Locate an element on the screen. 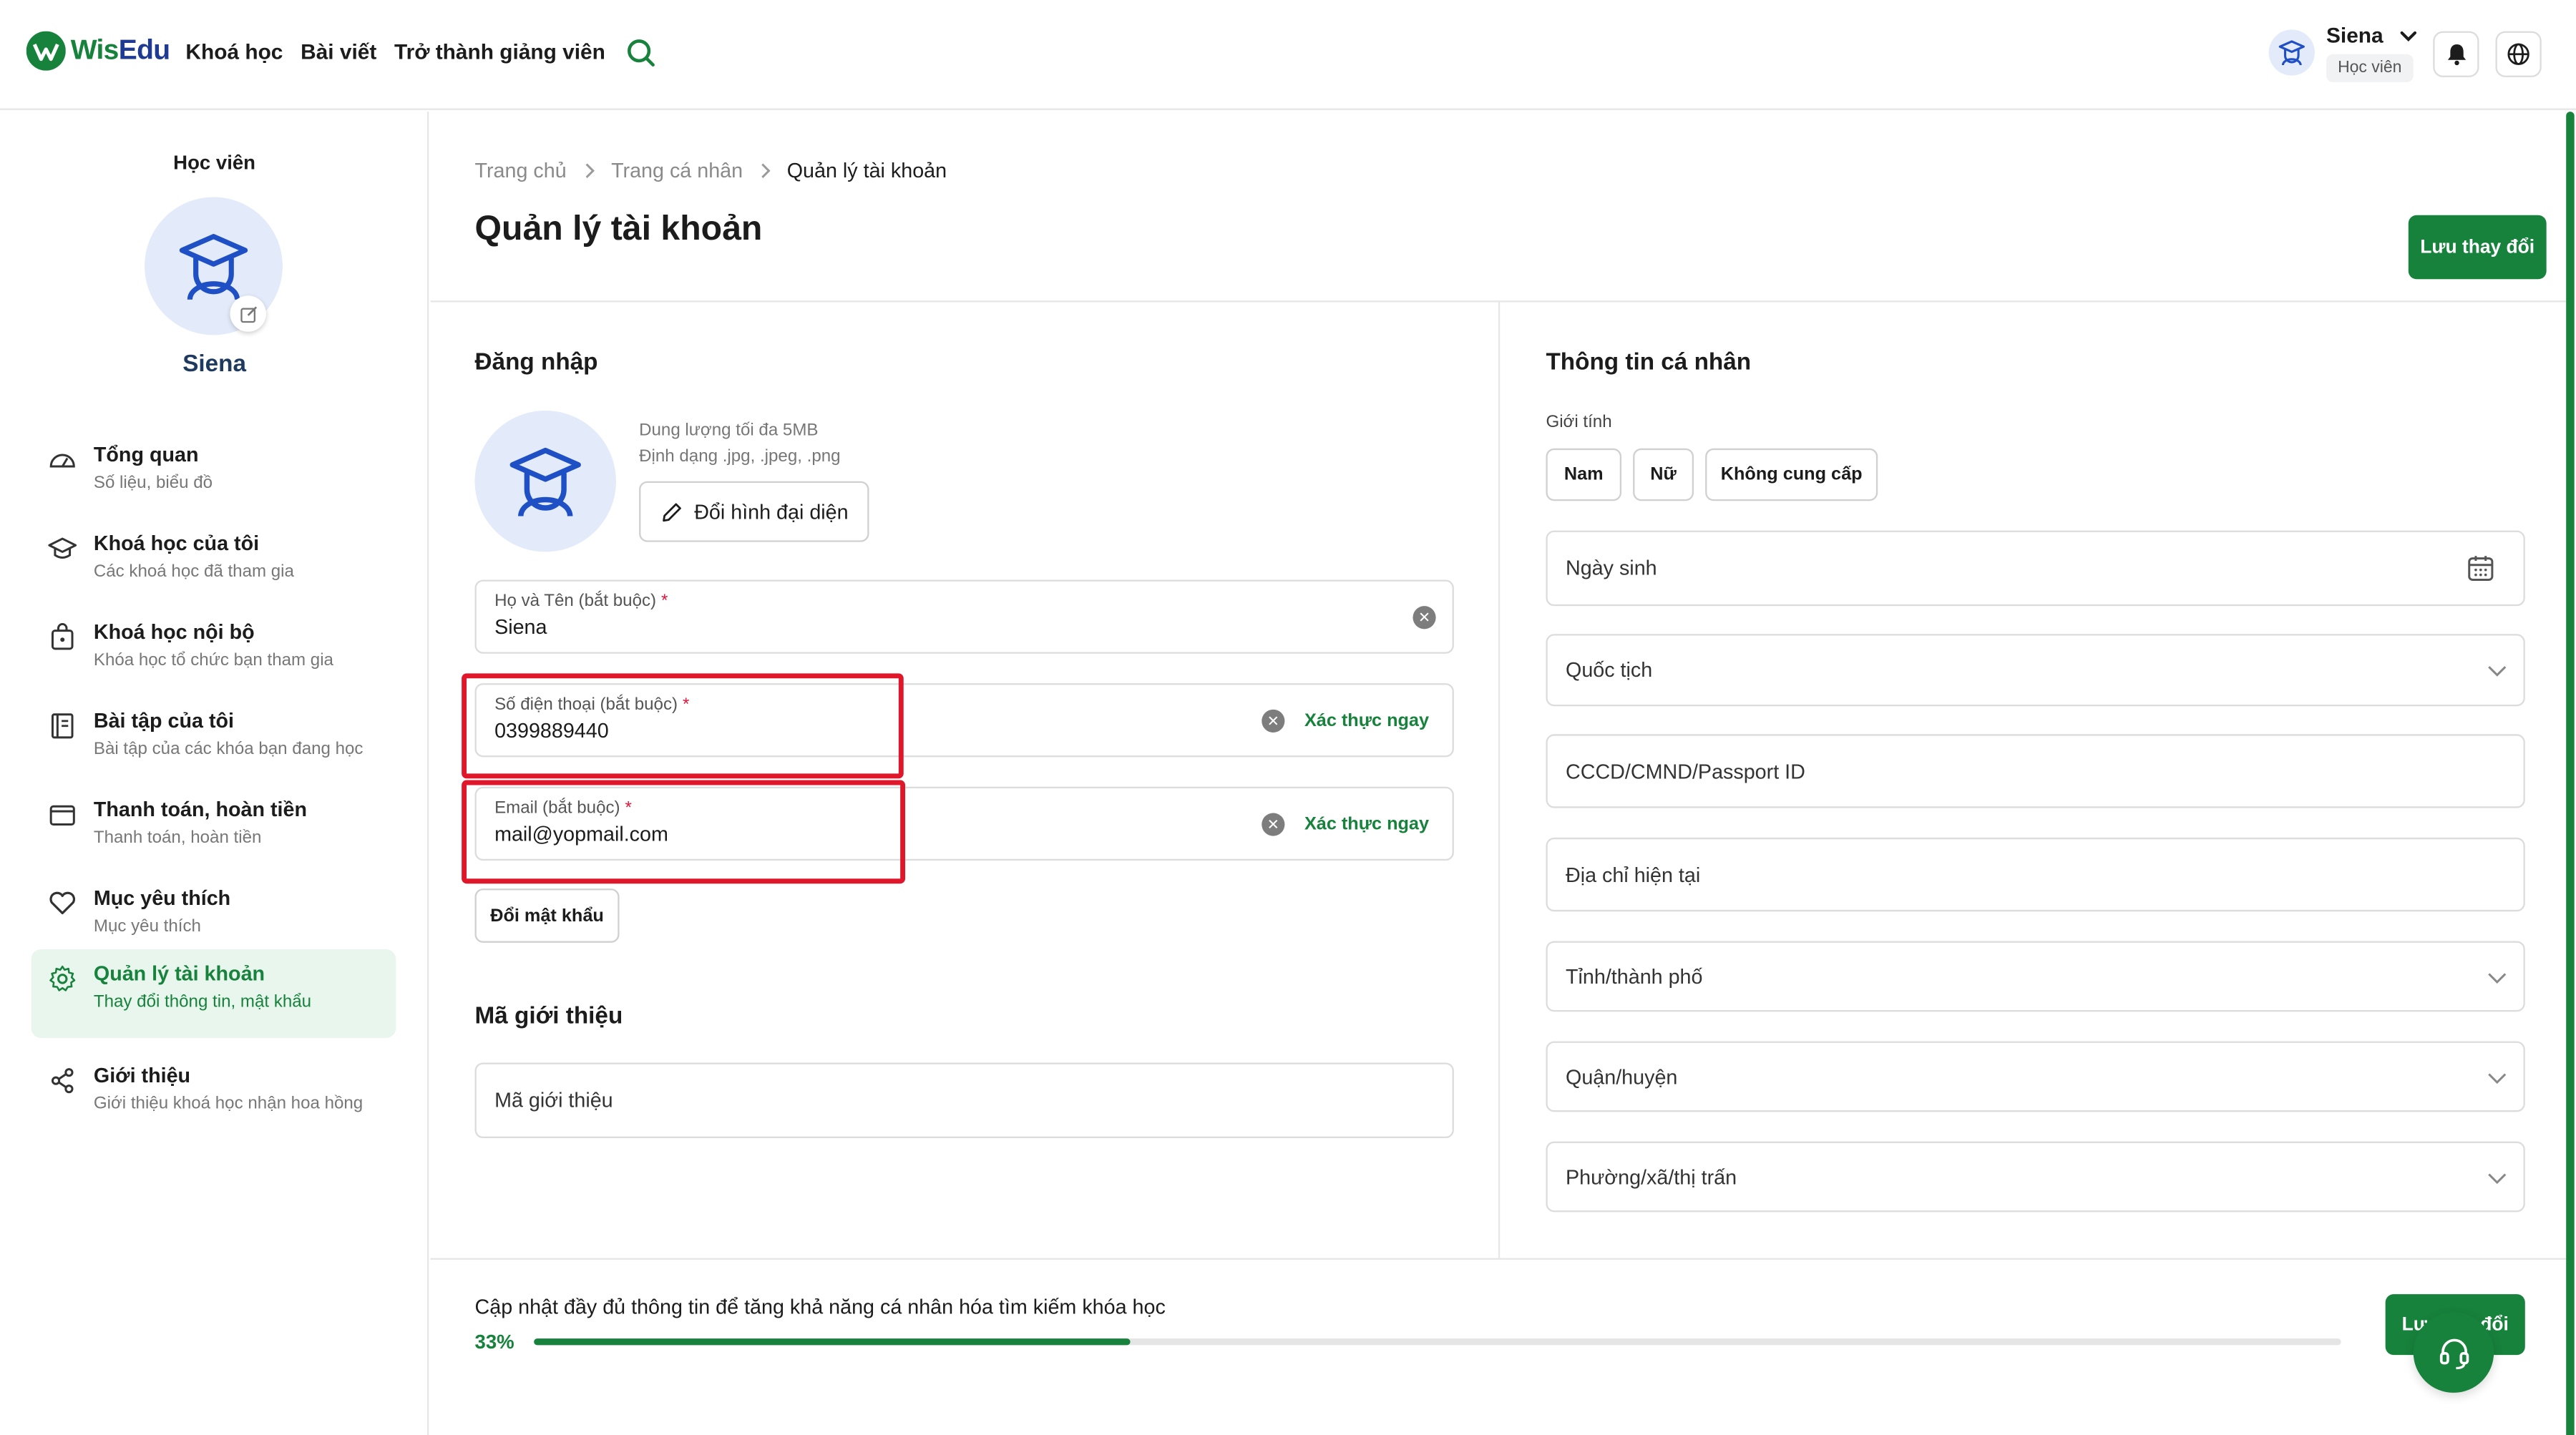 Image resolution: width=2576 pixels, height=1435 pixels. progress-bar is located at coordinates (1437, 1342).